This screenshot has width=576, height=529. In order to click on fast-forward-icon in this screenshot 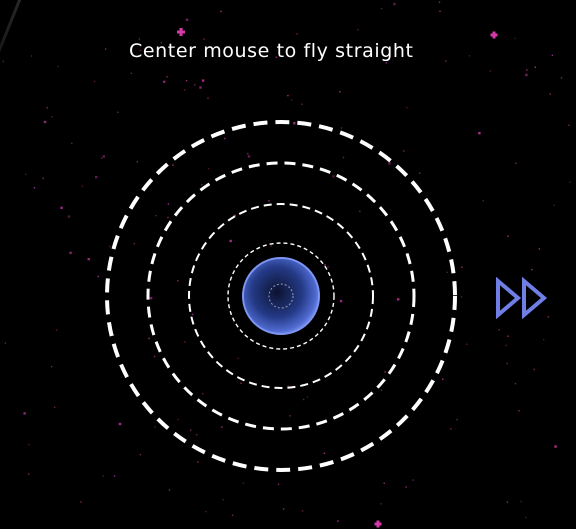, I will do `click(522, 298)`.